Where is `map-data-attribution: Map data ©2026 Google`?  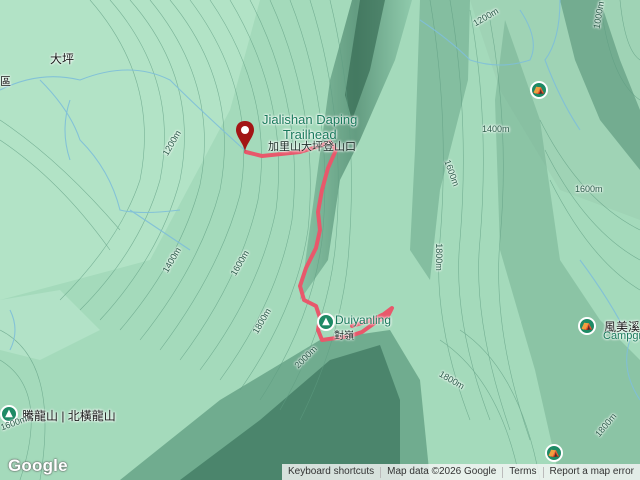
map-data-attribution: Map data ©2026 Google is located at coordinates (442, 471).